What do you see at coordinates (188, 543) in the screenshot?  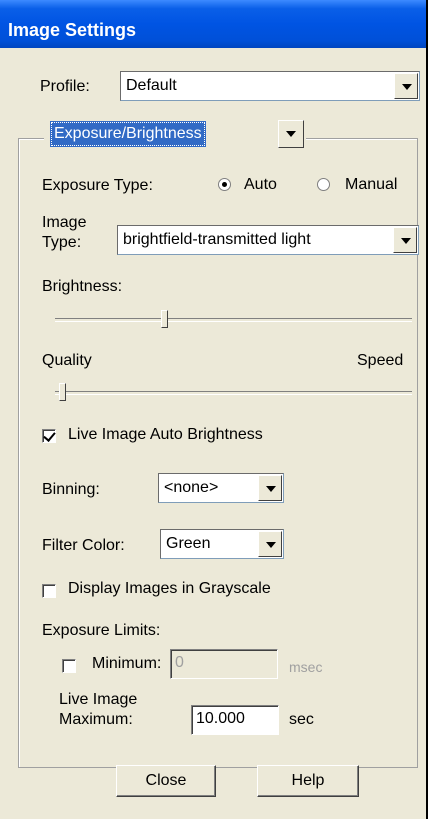 I see `filter-color-value: Green` at bounding box center [188, 543].